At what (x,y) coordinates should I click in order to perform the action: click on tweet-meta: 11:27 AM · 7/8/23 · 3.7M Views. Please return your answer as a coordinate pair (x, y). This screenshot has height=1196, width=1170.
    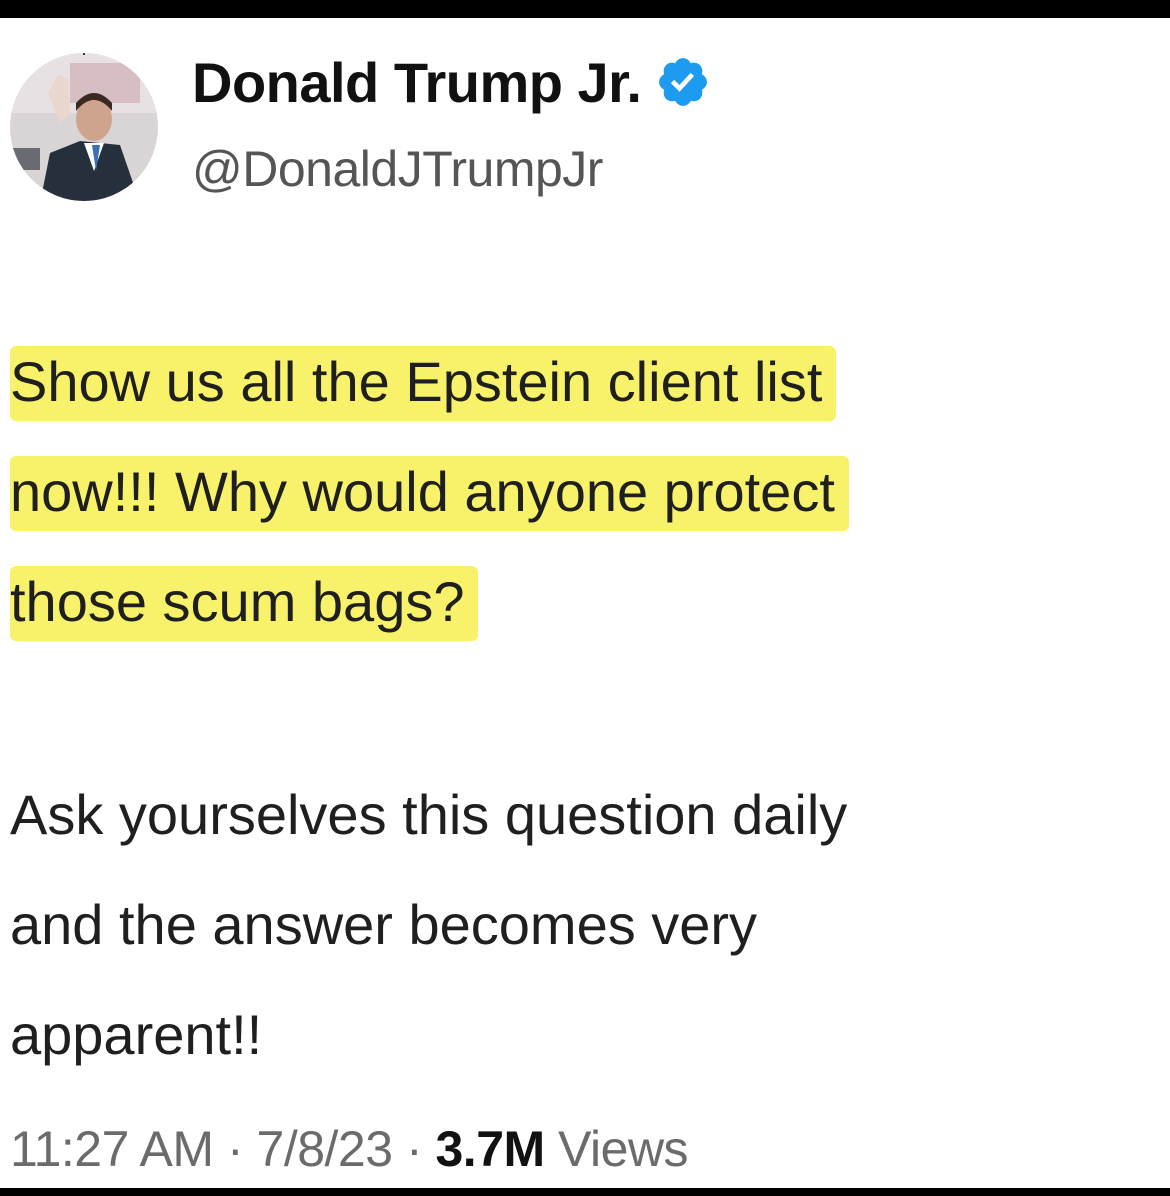
    Looking at the image, I should click on (349, 1149).